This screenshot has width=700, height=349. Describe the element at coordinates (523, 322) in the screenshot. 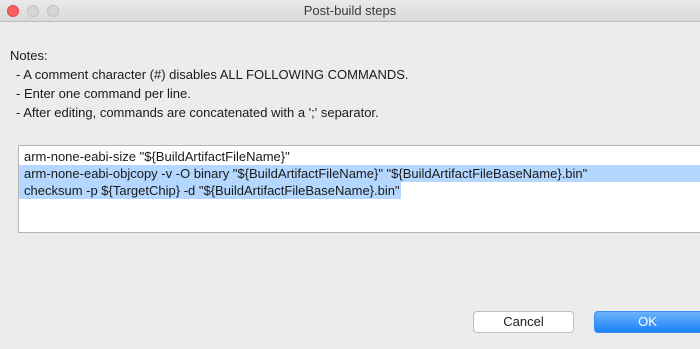

I see `cancel-button: Cancel` at that location.